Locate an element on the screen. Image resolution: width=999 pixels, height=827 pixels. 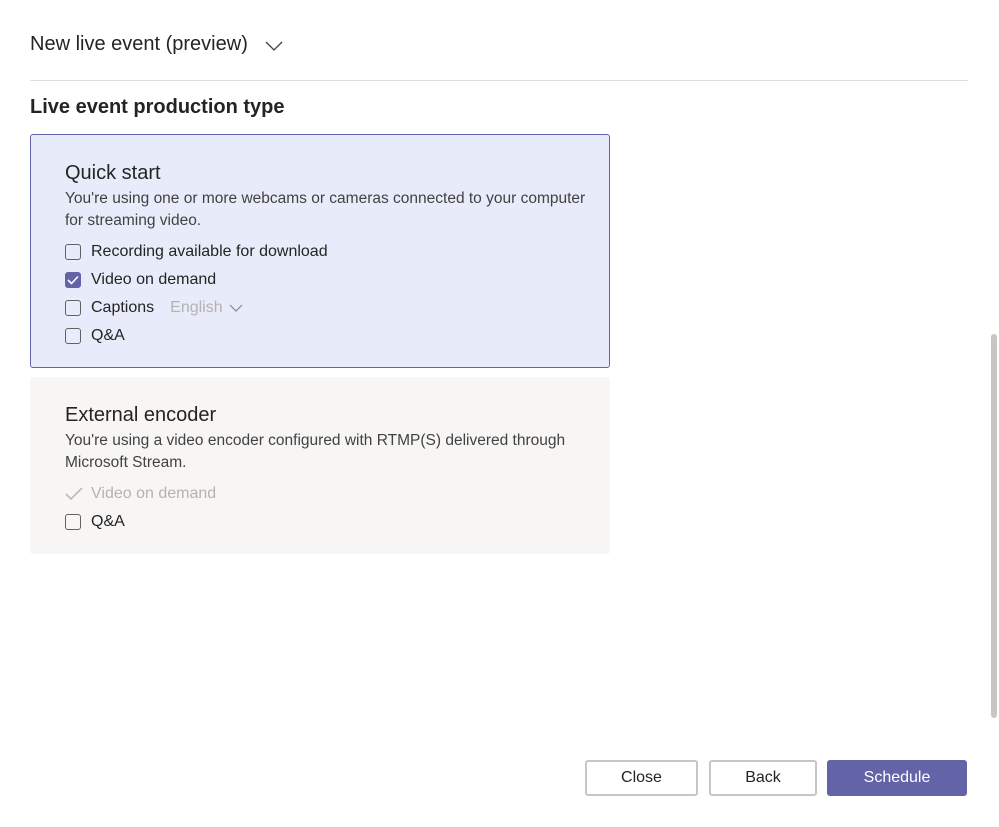
back-button: Back is located at coordinates (763, 778).